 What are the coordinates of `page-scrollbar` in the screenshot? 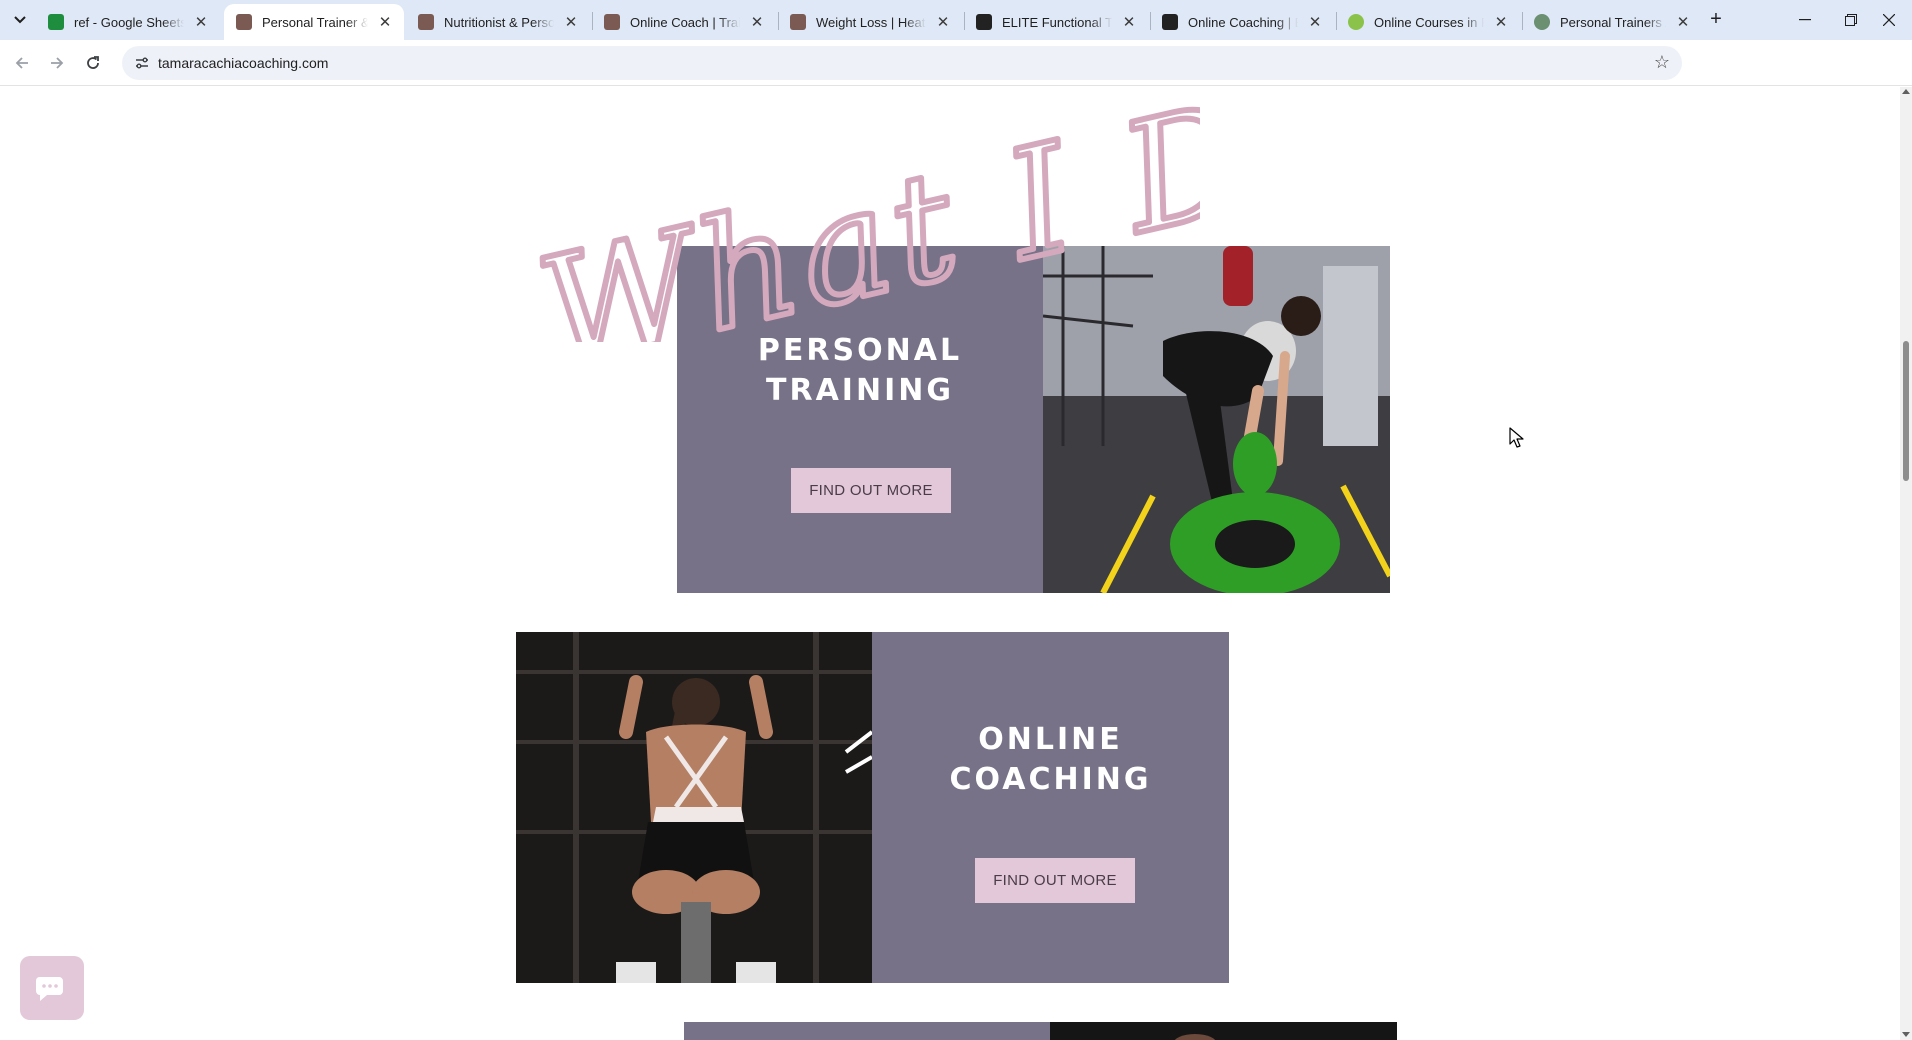 It's located at (1906, 563).